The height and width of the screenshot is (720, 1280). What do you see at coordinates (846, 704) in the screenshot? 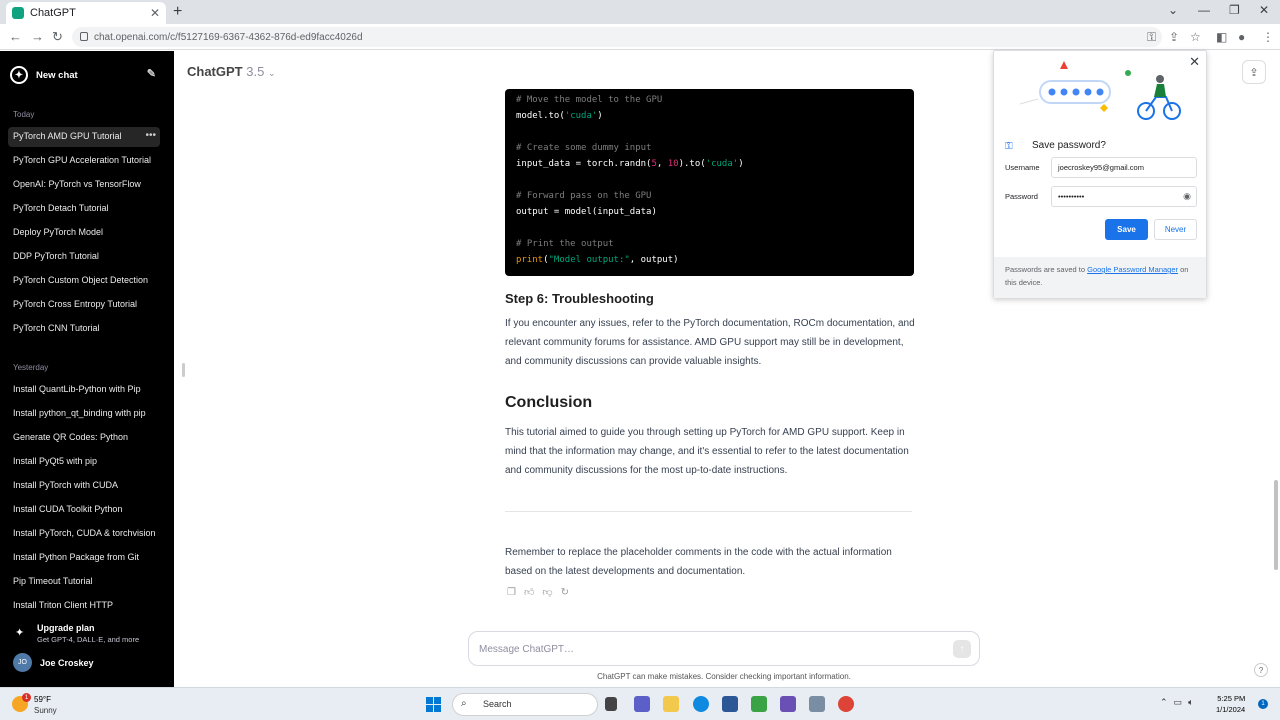
I see `chrome-icon` at bounding box center [846, 704].